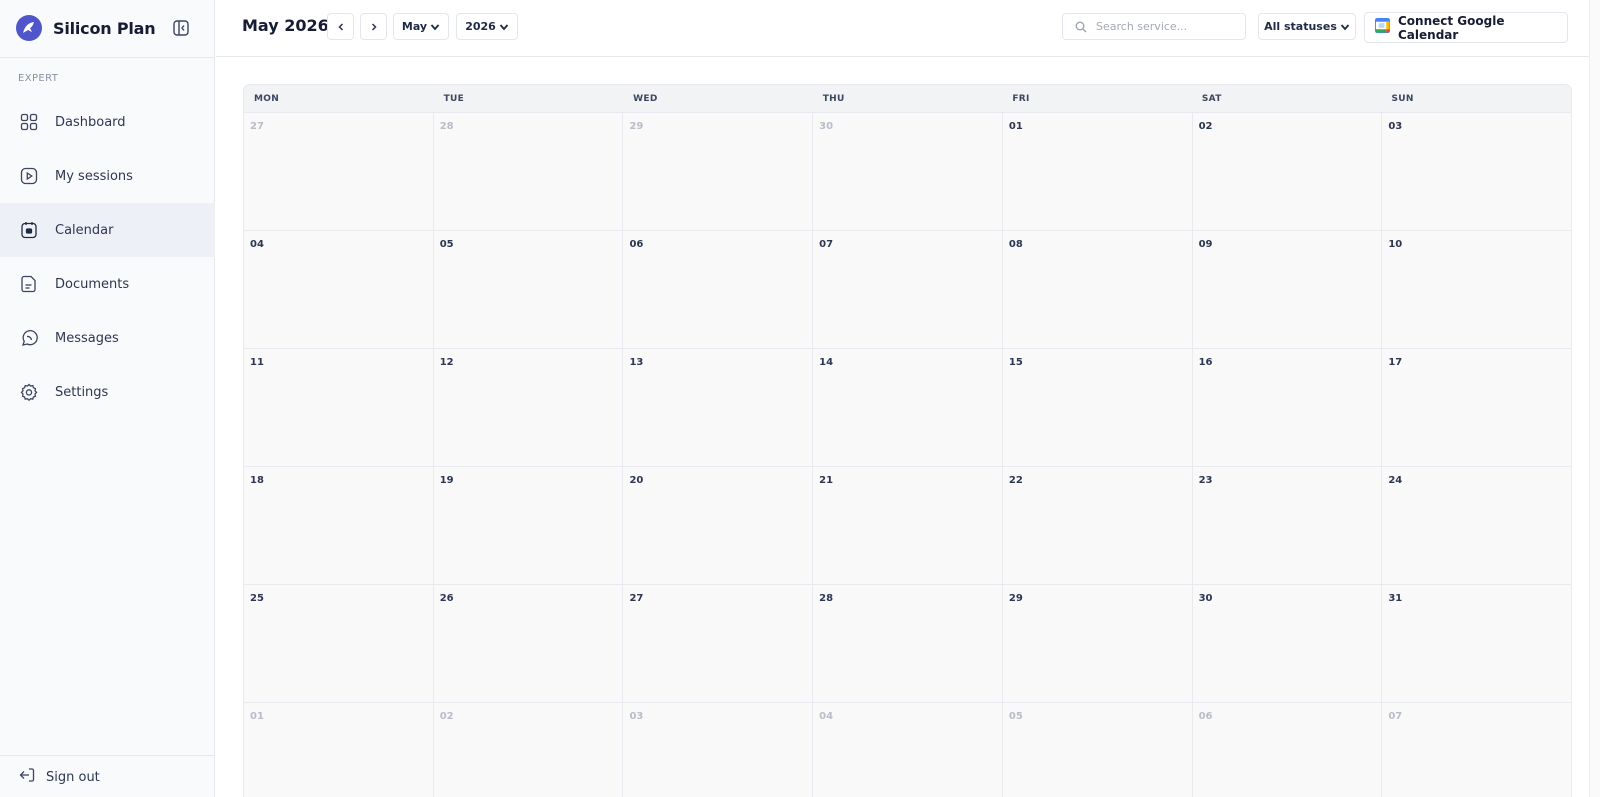 The image size is (1600, 797). Describe the element at coordinates (29, 392) in the screenshot. I see `gear-icon` at that location.